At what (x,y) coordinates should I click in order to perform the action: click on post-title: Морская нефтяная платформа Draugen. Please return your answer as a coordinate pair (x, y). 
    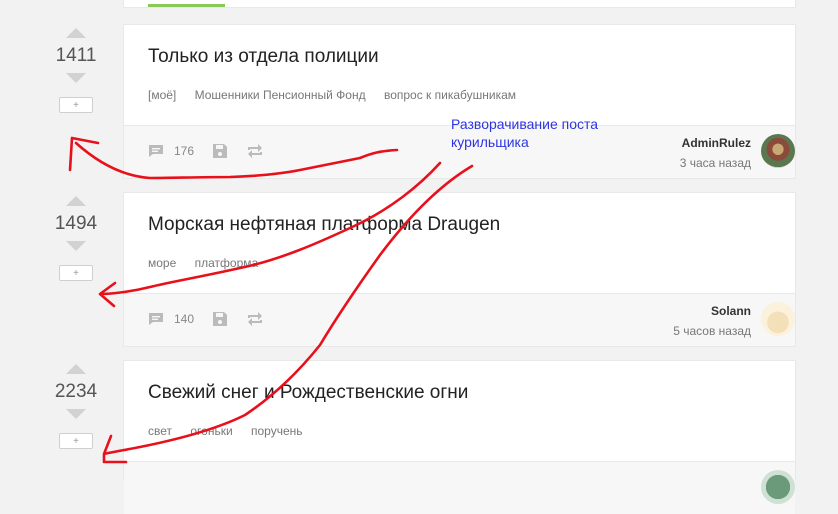
    Looking at the image, I should click on (324, 225).